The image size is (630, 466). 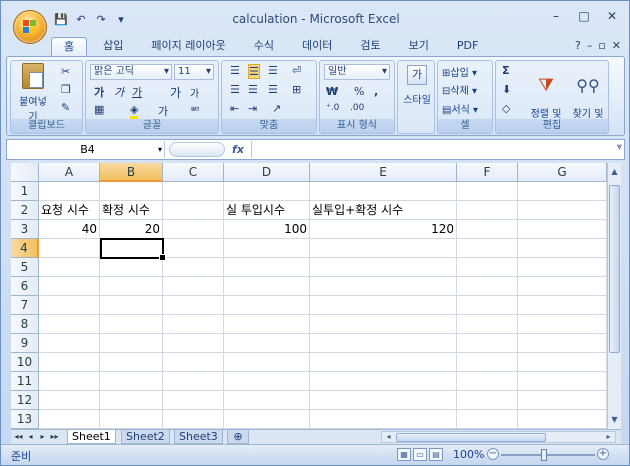 I want to click on cell-b11, so click(x=131, y=381).